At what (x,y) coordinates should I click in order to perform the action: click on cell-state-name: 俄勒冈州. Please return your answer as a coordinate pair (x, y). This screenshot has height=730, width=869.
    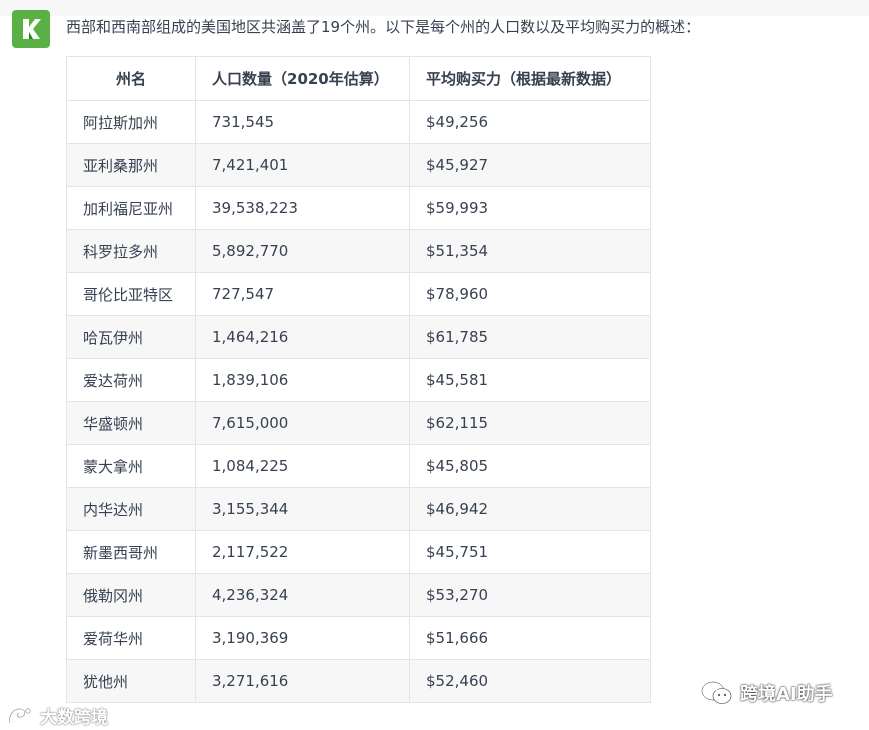
    Looking at the image, I should click on (131, 595).